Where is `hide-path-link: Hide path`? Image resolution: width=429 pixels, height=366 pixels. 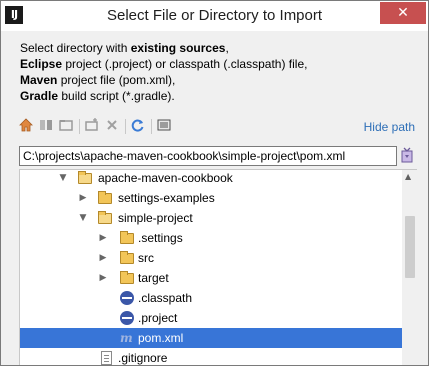
hide-path-link: Hide path is located at coordinates (389, 127).